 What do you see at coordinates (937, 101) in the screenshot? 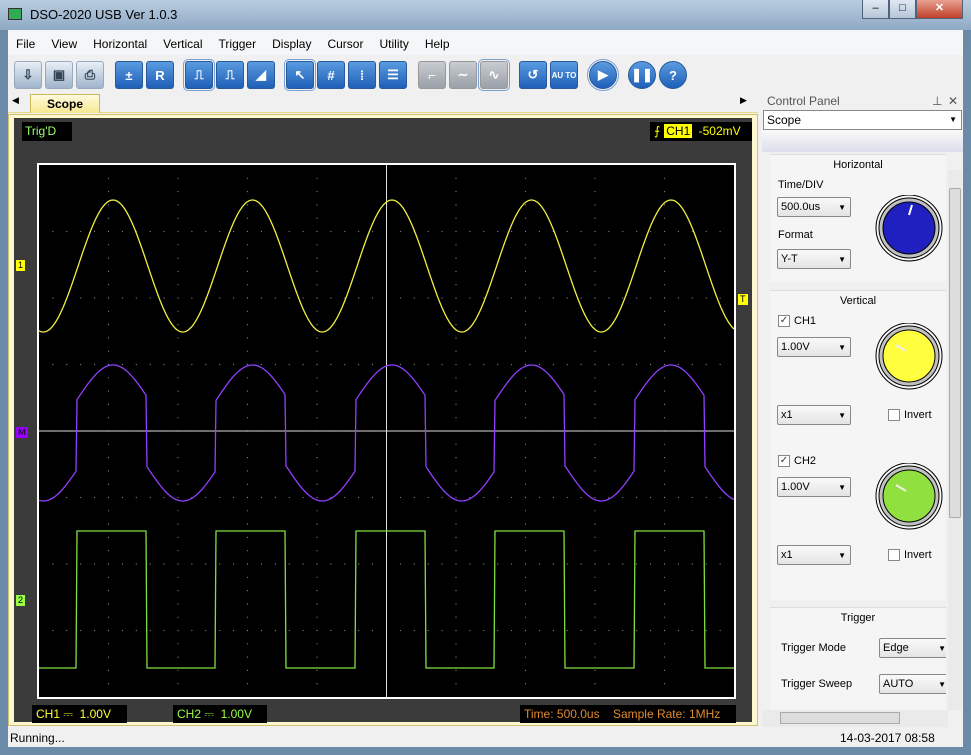
I see `pin-icon: ⊥` at bounding box center [937, 101].